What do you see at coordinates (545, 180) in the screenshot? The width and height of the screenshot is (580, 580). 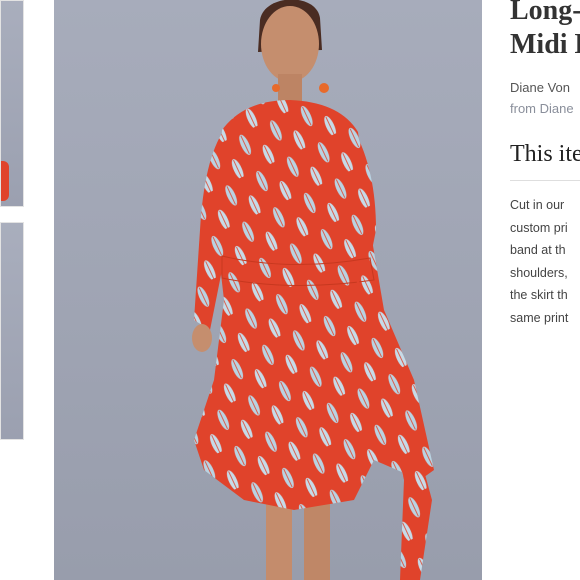 I see `section-divider` at bounding box center [545, 180].